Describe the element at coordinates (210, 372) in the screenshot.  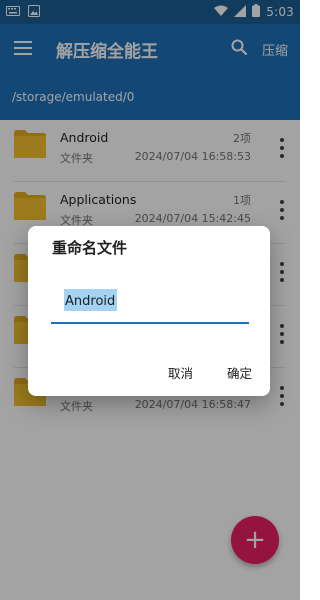
I see `dialog-actions: 取消 确定` at that location.